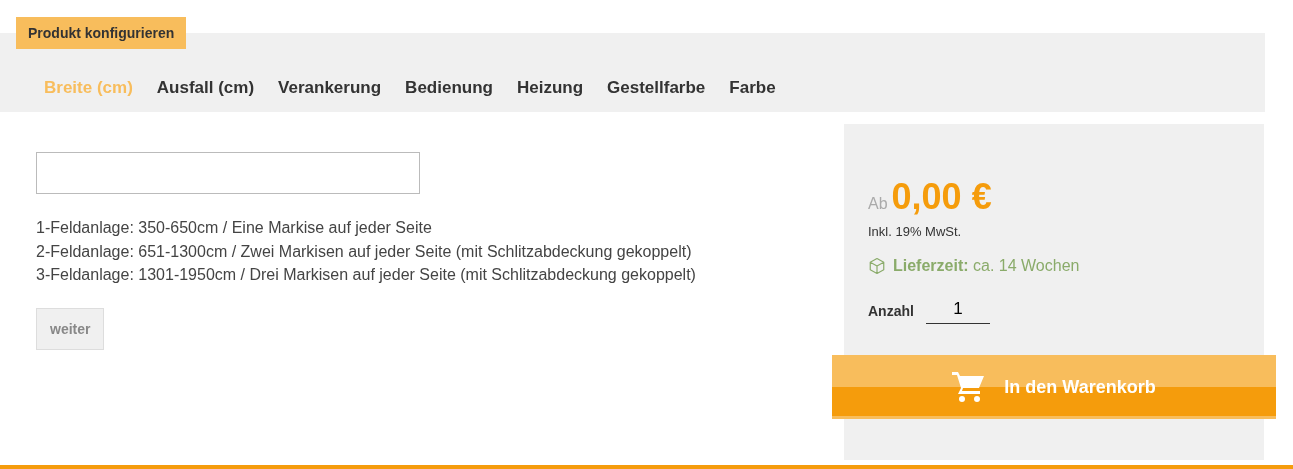 This screenshot has width=1293, height=469. Describe the element at coordinates (941, 197) in the screenshot. I see `price: 0,00 €` at that location.